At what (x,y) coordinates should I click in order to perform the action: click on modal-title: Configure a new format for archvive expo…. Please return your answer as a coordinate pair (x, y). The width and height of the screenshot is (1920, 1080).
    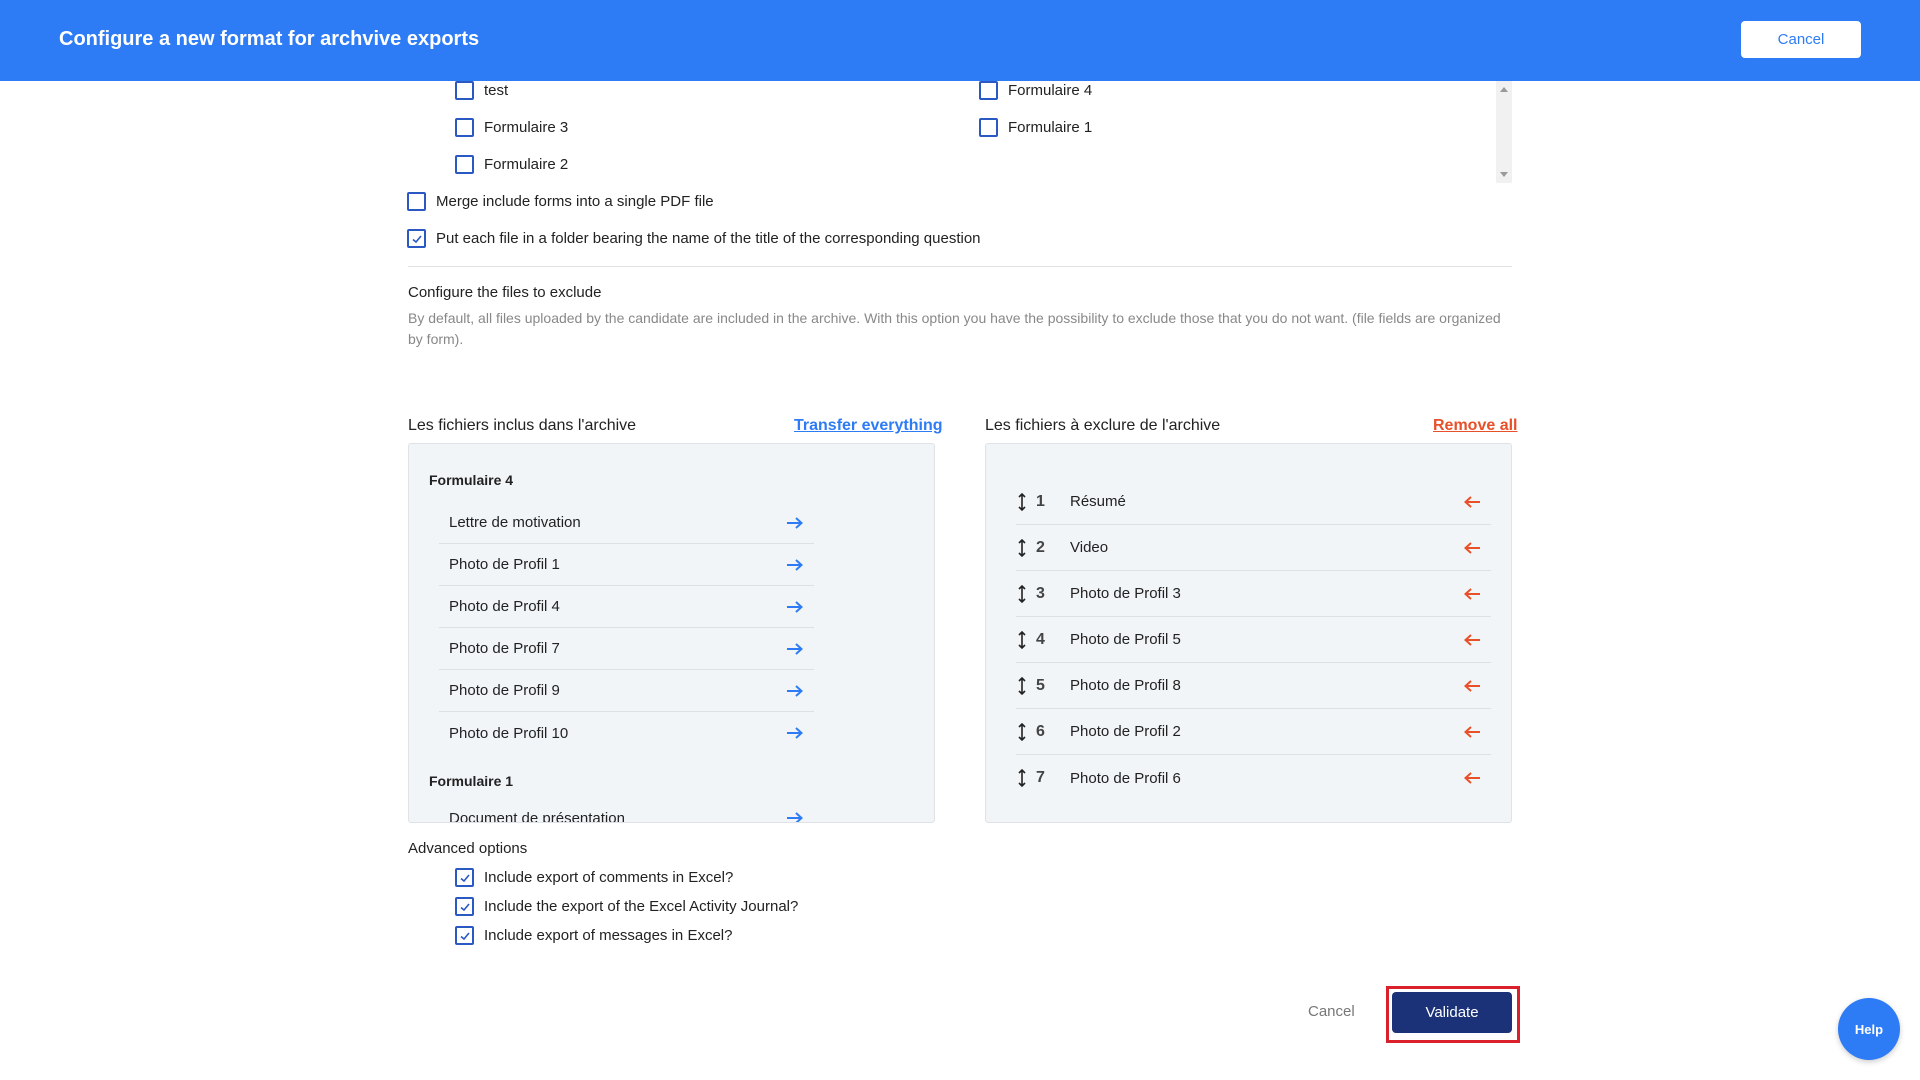
    Looking at the image, I should click on (269, 39).